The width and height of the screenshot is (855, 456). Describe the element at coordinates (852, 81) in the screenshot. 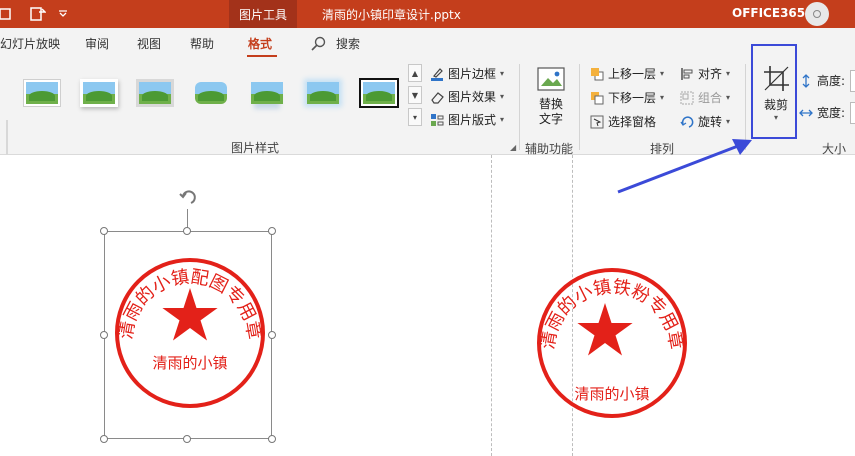

I see `height-input` at that location.